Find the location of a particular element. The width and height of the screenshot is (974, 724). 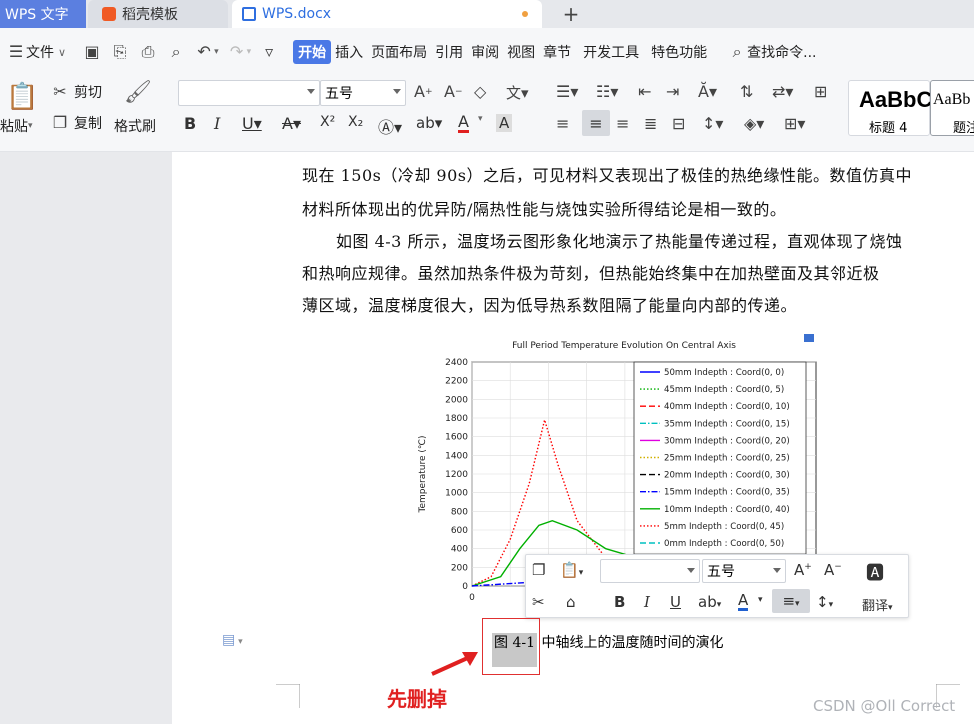

align-center-icon: ≡ is located at coordinates (596, 123).